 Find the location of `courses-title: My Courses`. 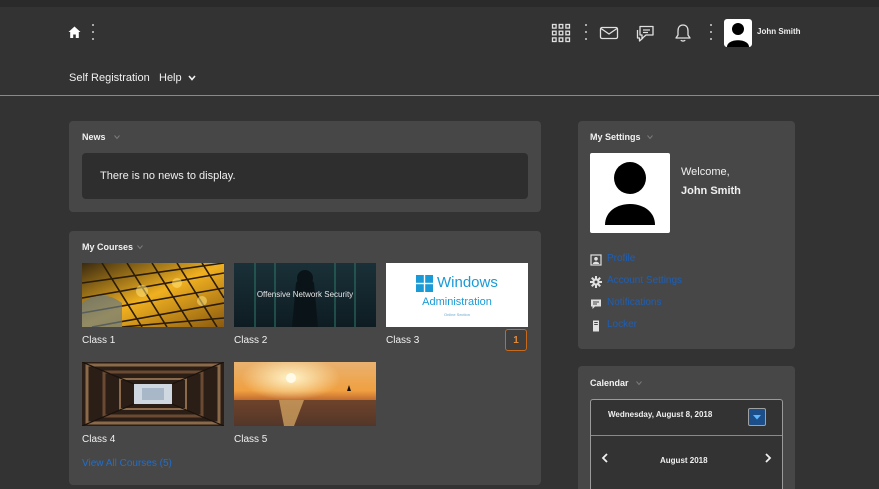

courses-title: My Courses is located at coordinates (108, 247).